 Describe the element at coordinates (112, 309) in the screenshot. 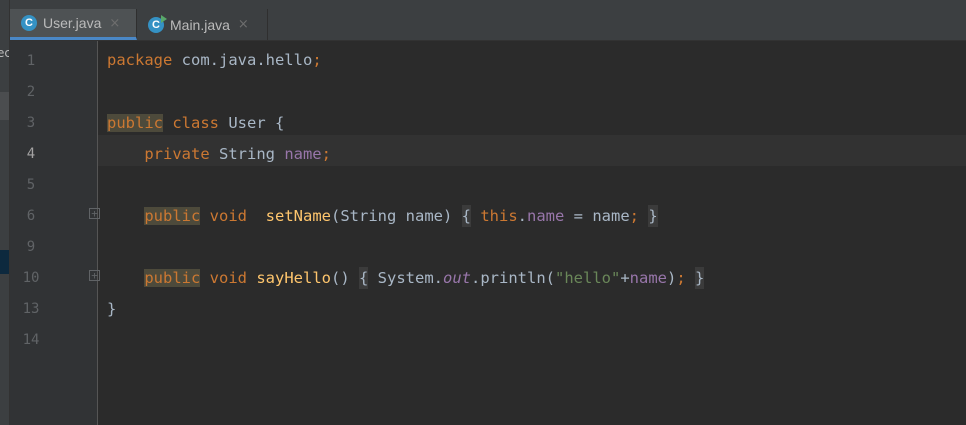

I see `code-line-13: }` at that location.